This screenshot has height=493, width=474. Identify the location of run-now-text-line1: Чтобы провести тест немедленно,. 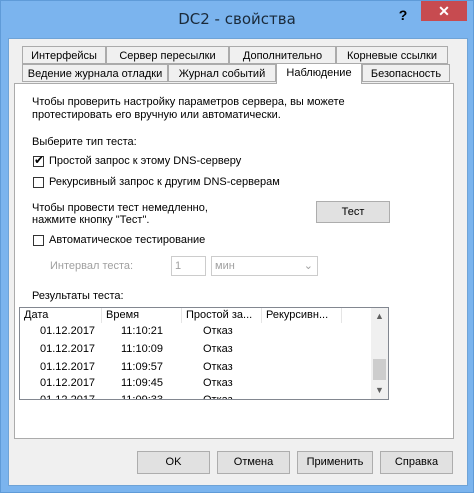
(120, 208).